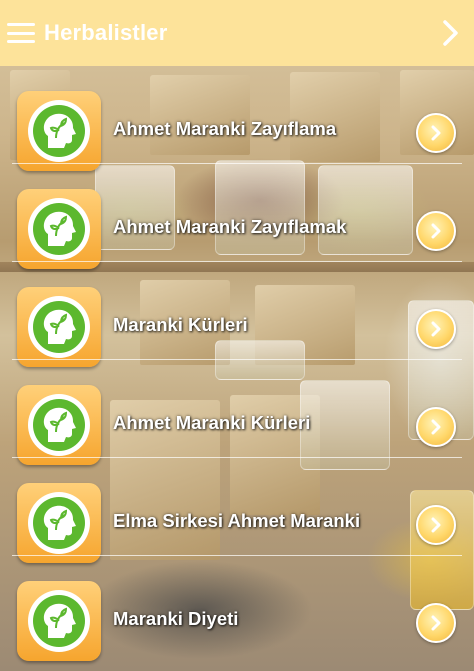  Describe the element at coordinates (451, 33) in the screenshot. I see `chevron-right-icon` at that location.